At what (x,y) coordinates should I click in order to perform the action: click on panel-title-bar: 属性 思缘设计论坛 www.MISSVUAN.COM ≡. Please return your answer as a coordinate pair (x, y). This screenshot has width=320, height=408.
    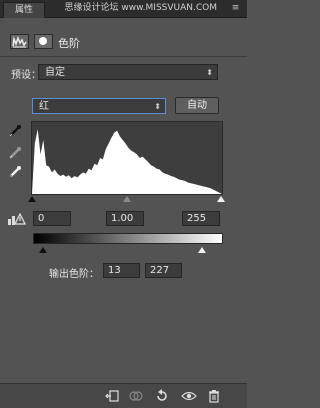
    Looking at the image, I should click on (123, 9).